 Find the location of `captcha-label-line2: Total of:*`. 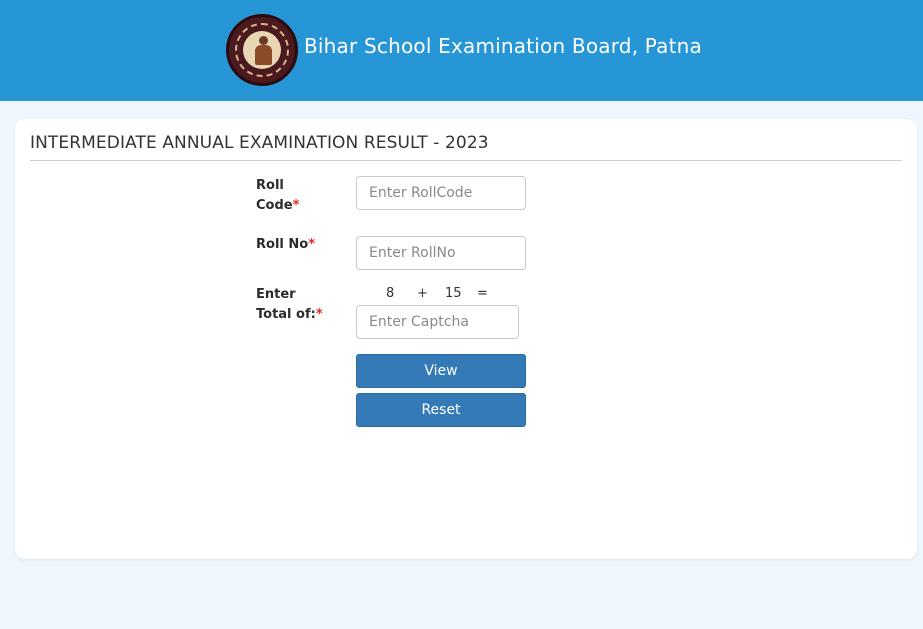

captcha-label-line2: Total of:* is located at coordinates (289, 315).